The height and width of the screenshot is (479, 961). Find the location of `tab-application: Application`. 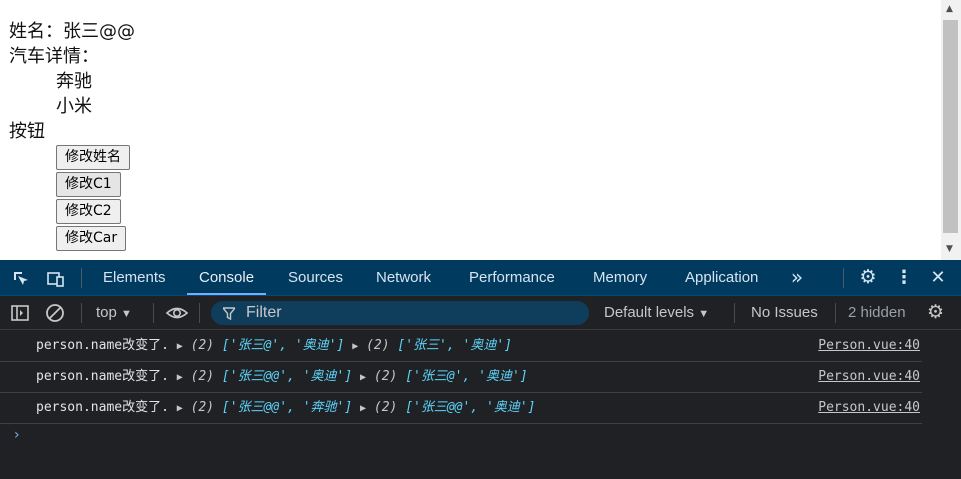

tab-application: Application is located at coordinates (721, 277).